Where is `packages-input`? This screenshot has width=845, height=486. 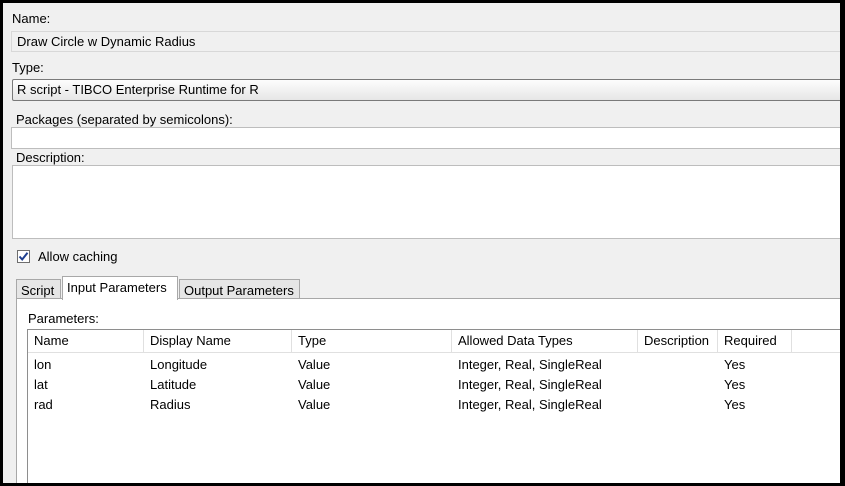
packages-input is located at coordinates (425, 138).